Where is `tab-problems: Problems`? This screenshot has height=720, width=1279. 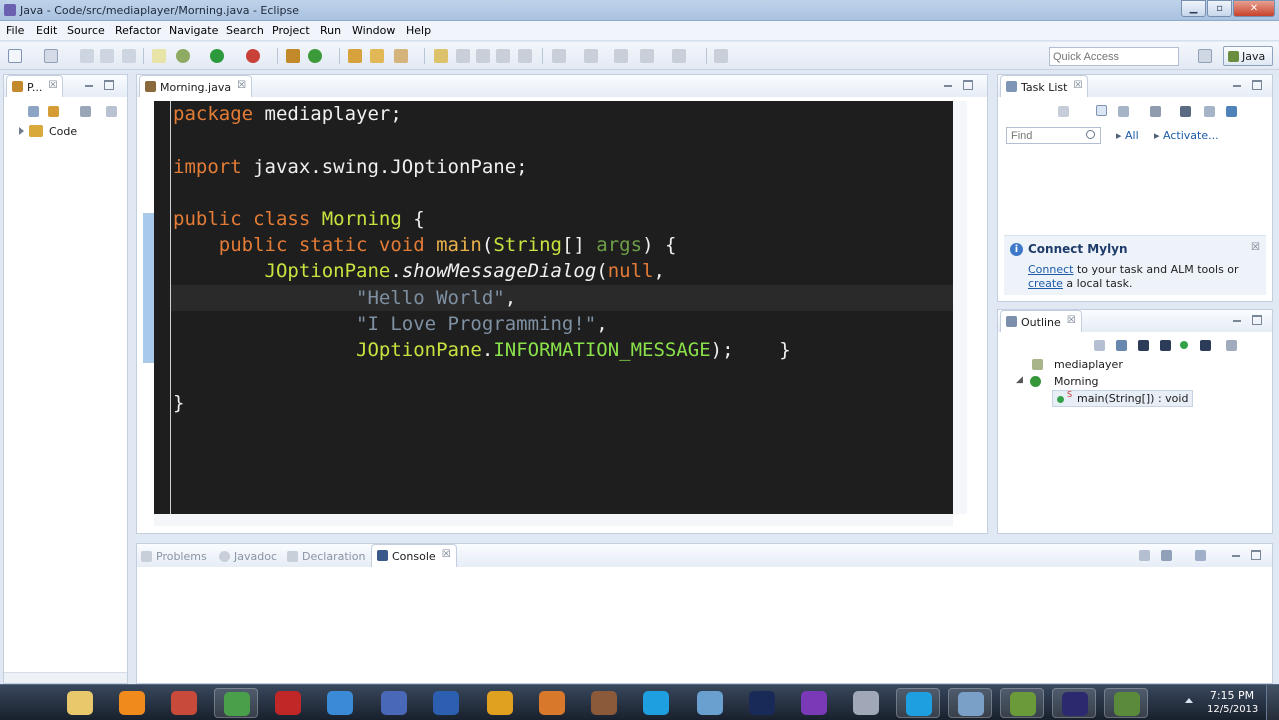
tab-problems: Problems is located at coordinates (174, 556).